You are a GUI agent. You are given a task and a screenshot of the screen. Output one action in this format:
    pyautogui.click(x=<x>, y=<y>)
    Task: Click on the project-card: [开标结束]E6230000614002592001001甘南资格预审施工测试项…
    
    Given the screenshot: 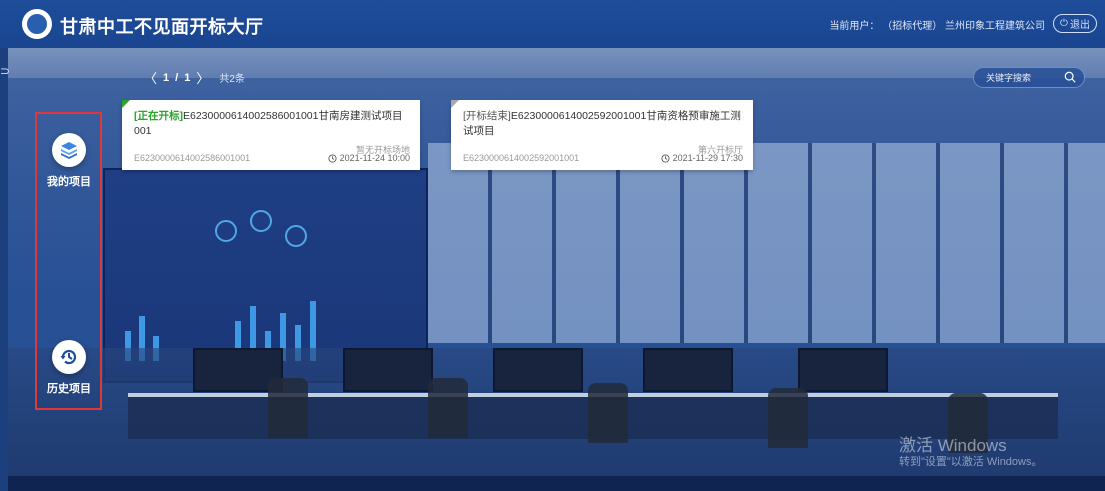 What is the action you would take?
    pyautogui.click(x=602, y=135)
    